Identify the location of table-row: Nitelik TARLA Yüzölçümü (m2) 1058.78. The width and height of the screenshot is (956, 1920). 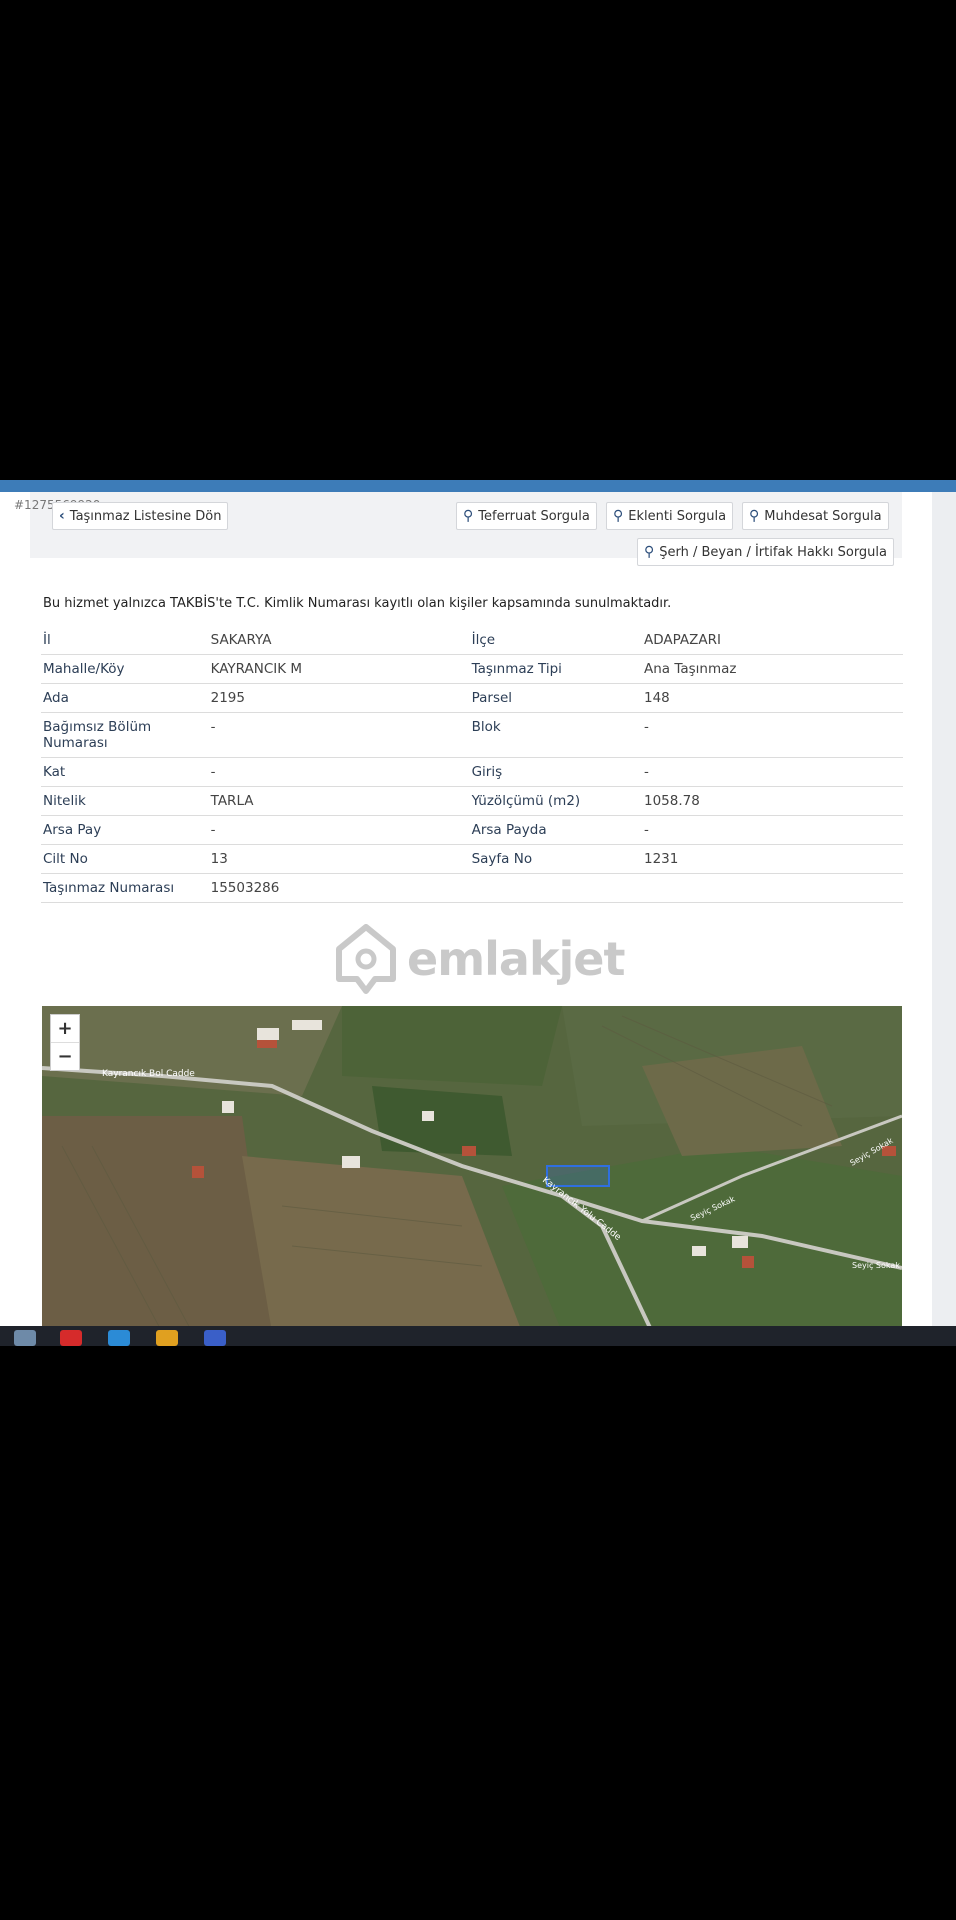
(472, 801).